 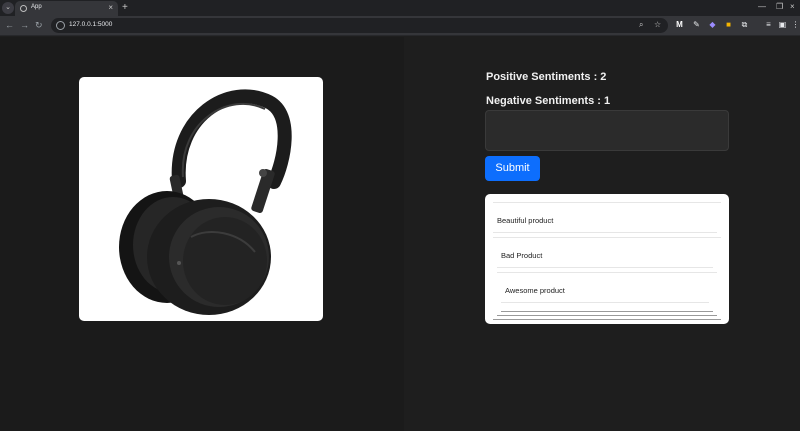 I want to click on site-info-icon, so click(x=60, y=25).